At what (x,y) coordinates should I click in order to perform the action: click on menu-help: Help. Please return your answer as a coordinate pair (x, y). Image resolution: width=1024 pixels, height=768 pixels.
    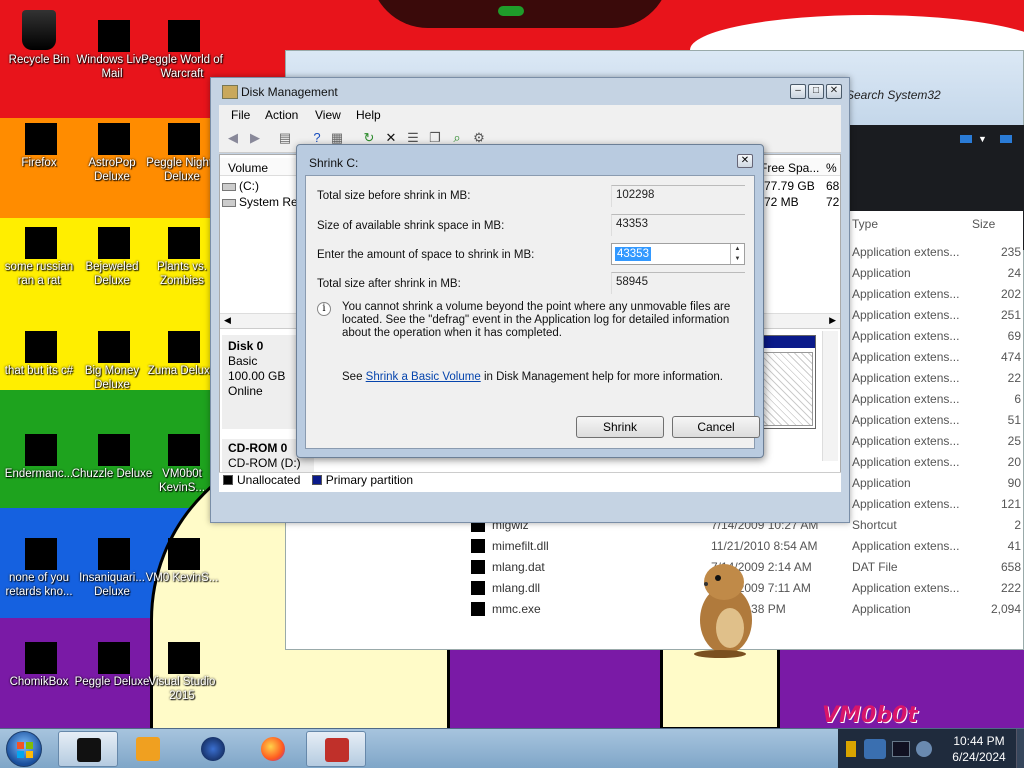
    Looking at the image, I should click on (368, 115).